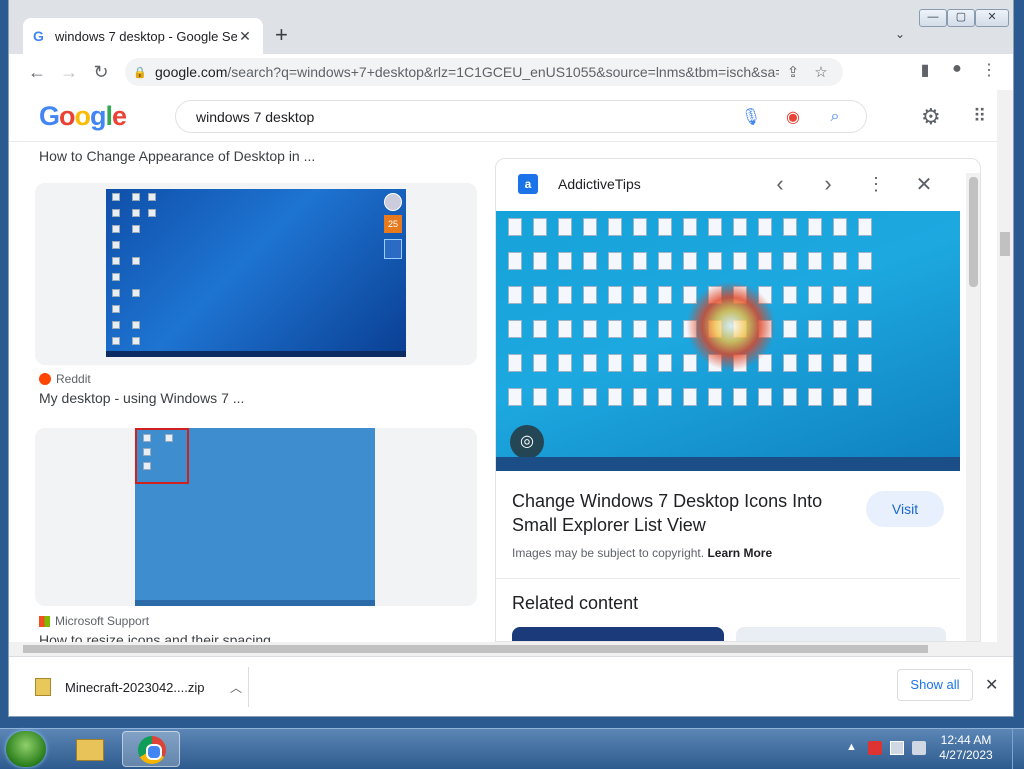  Describe the element at coordinates (144, 687) in the screenshot. I see `download-file-name: Minecraft-2023042....zip` at that location.